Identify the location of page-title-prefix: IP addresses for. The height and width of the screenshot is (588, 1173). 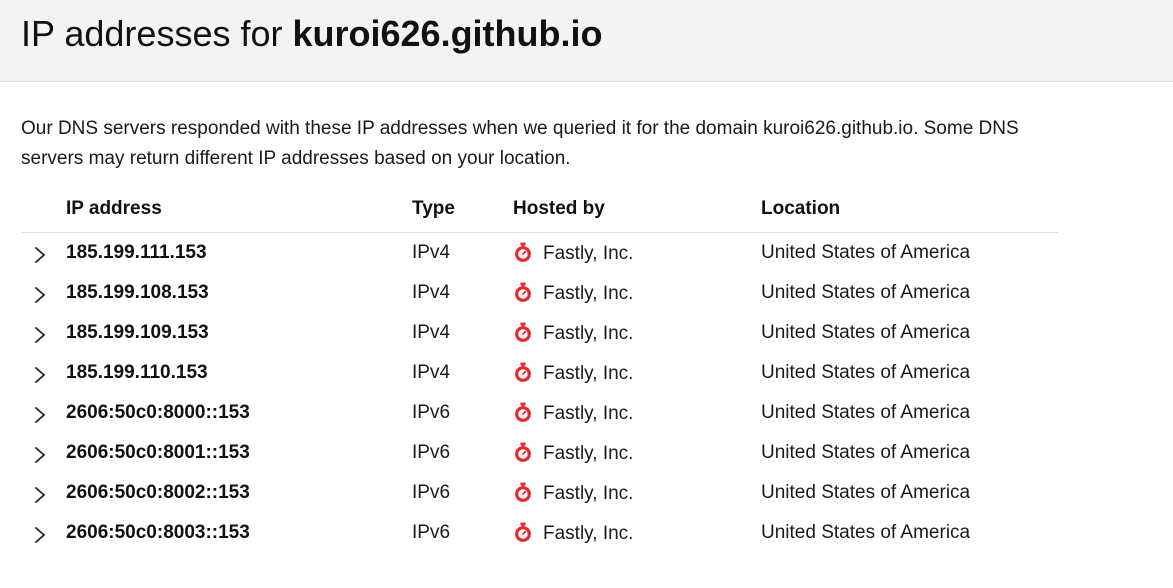
(157, 33).